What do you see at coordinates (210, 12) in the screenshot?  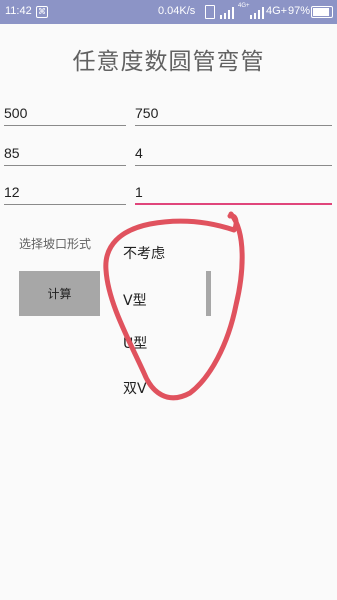 I see `vibrate-icon` at bounding box center [210, 12].